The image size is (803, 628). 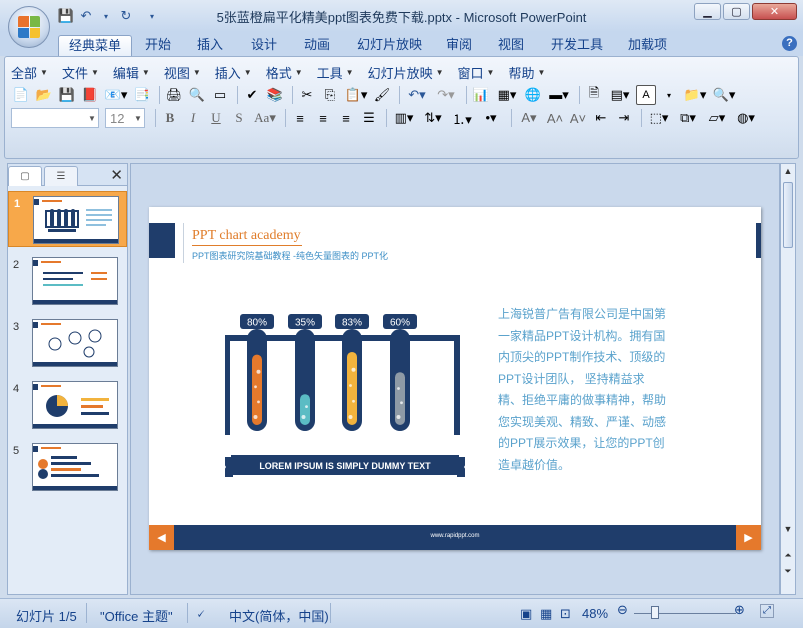 What do you see at coordinates (29, 72) in the screenshot?
I see `menu-all: 全部 ▼` at bounding box center [29, 72].